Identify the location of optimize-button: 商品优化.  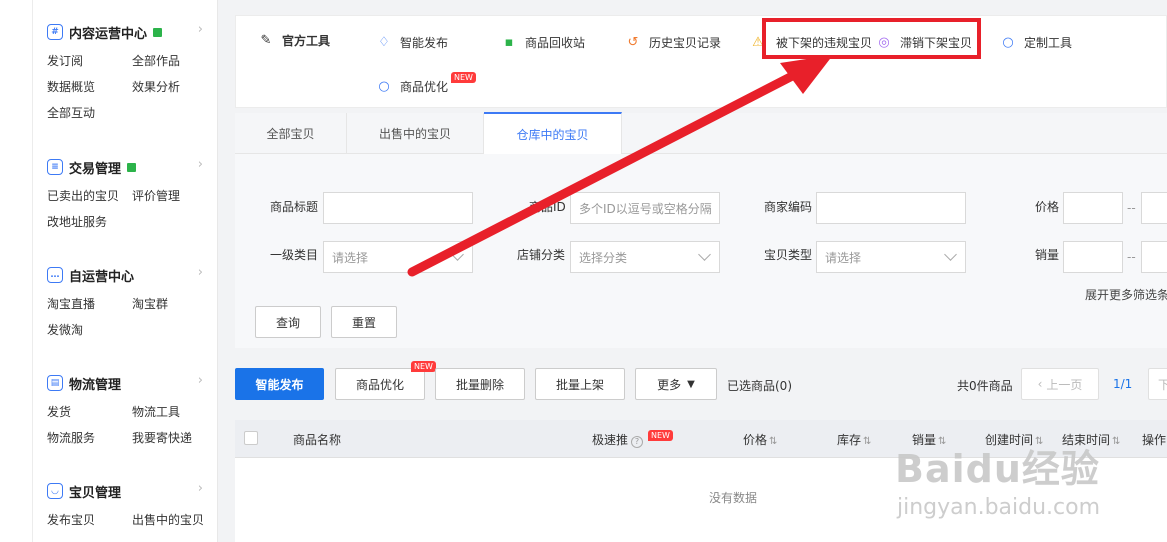
(380, 384).